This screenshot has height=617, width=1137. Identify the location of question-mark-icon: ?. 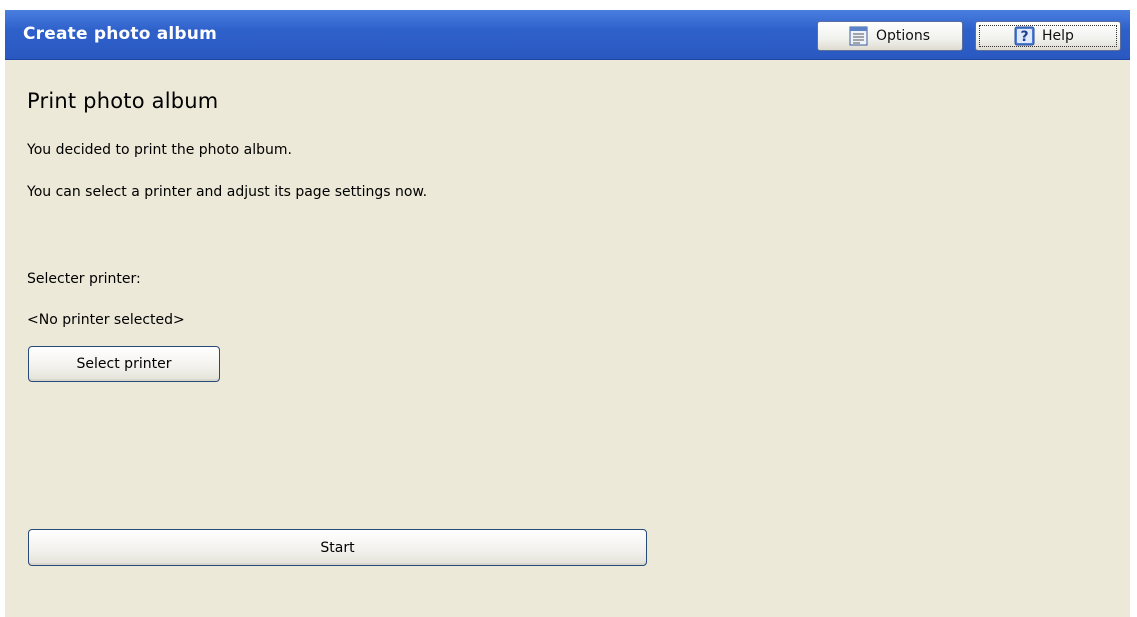
(1025, 36).